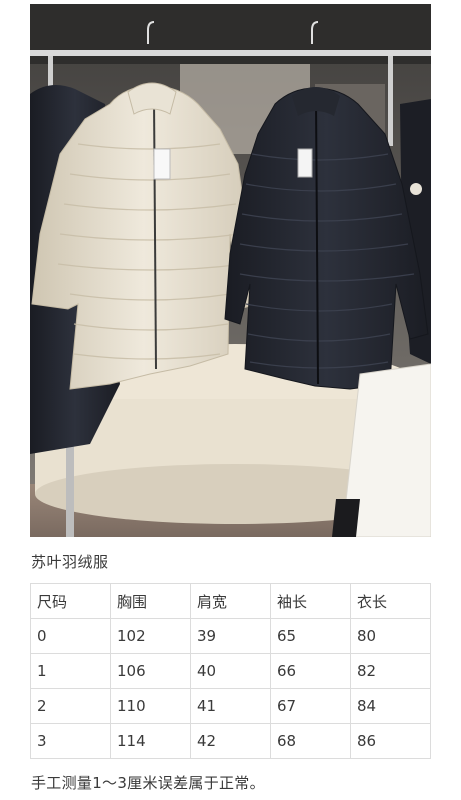 The width and height of the screenshot is (461, 800). I want to click on table-row: 3 114 42 68 86, so click(230, 741).